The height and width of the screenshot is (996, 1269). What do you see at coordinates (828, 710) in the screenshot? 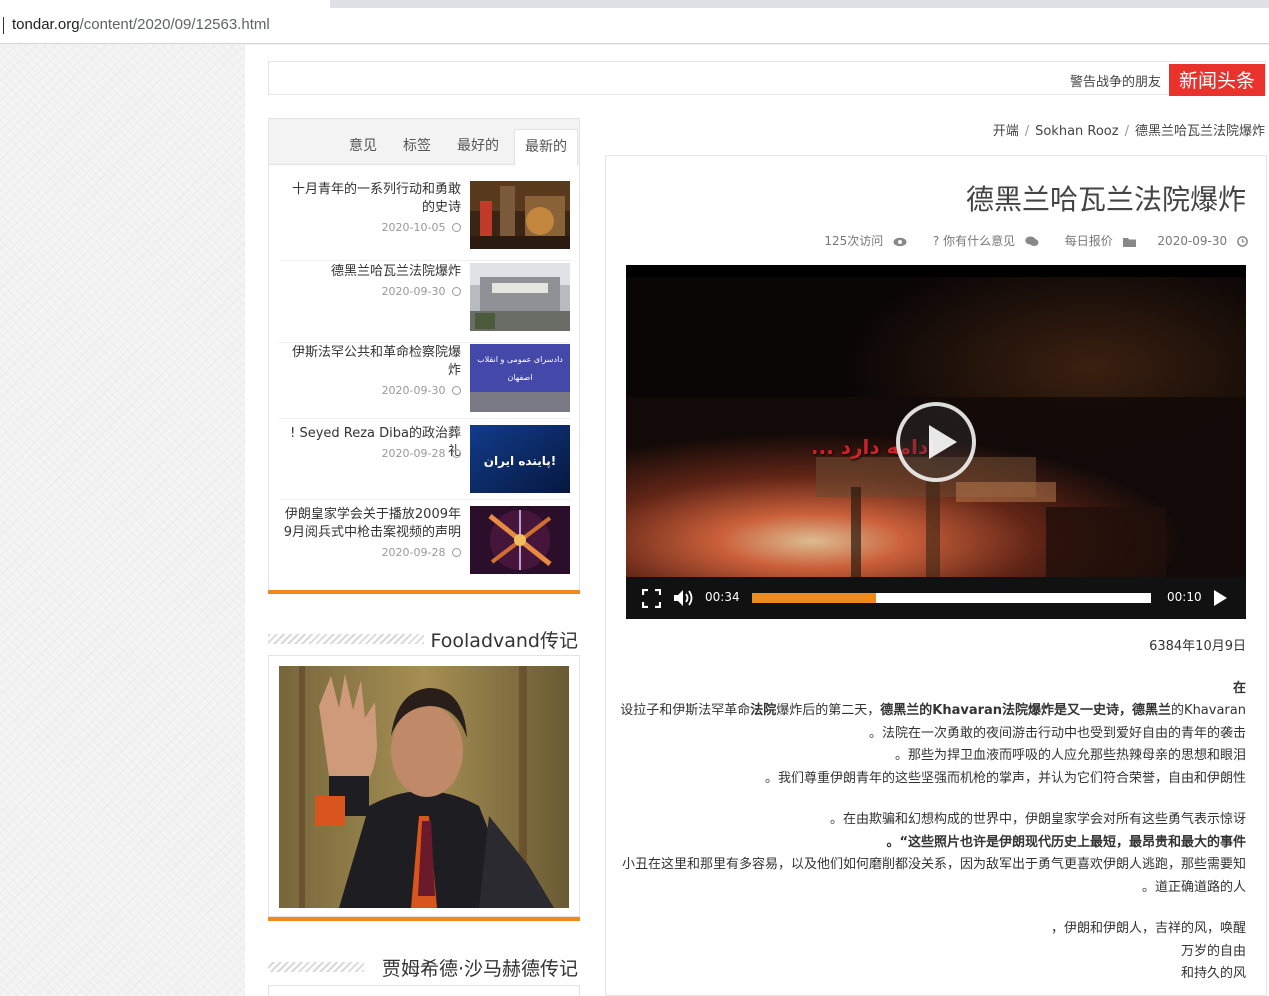
I see `p1-part3: 爆炸后的第二天，` at bounding box center [828, 710].